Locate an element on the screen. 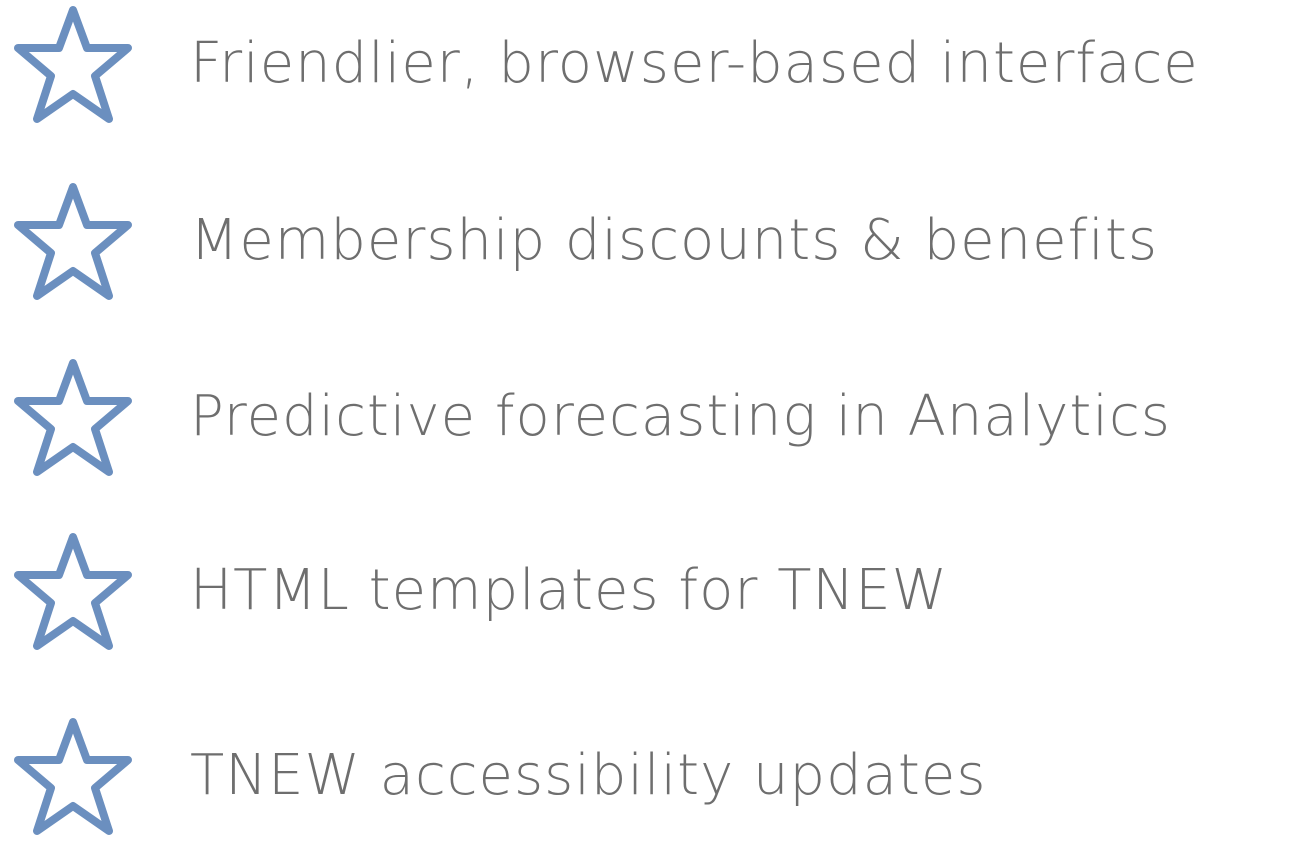 The height and width of the screenshot is (842, 1302). feature-text: Friendlier, browser-based interface is located at coordinates (694, 63).